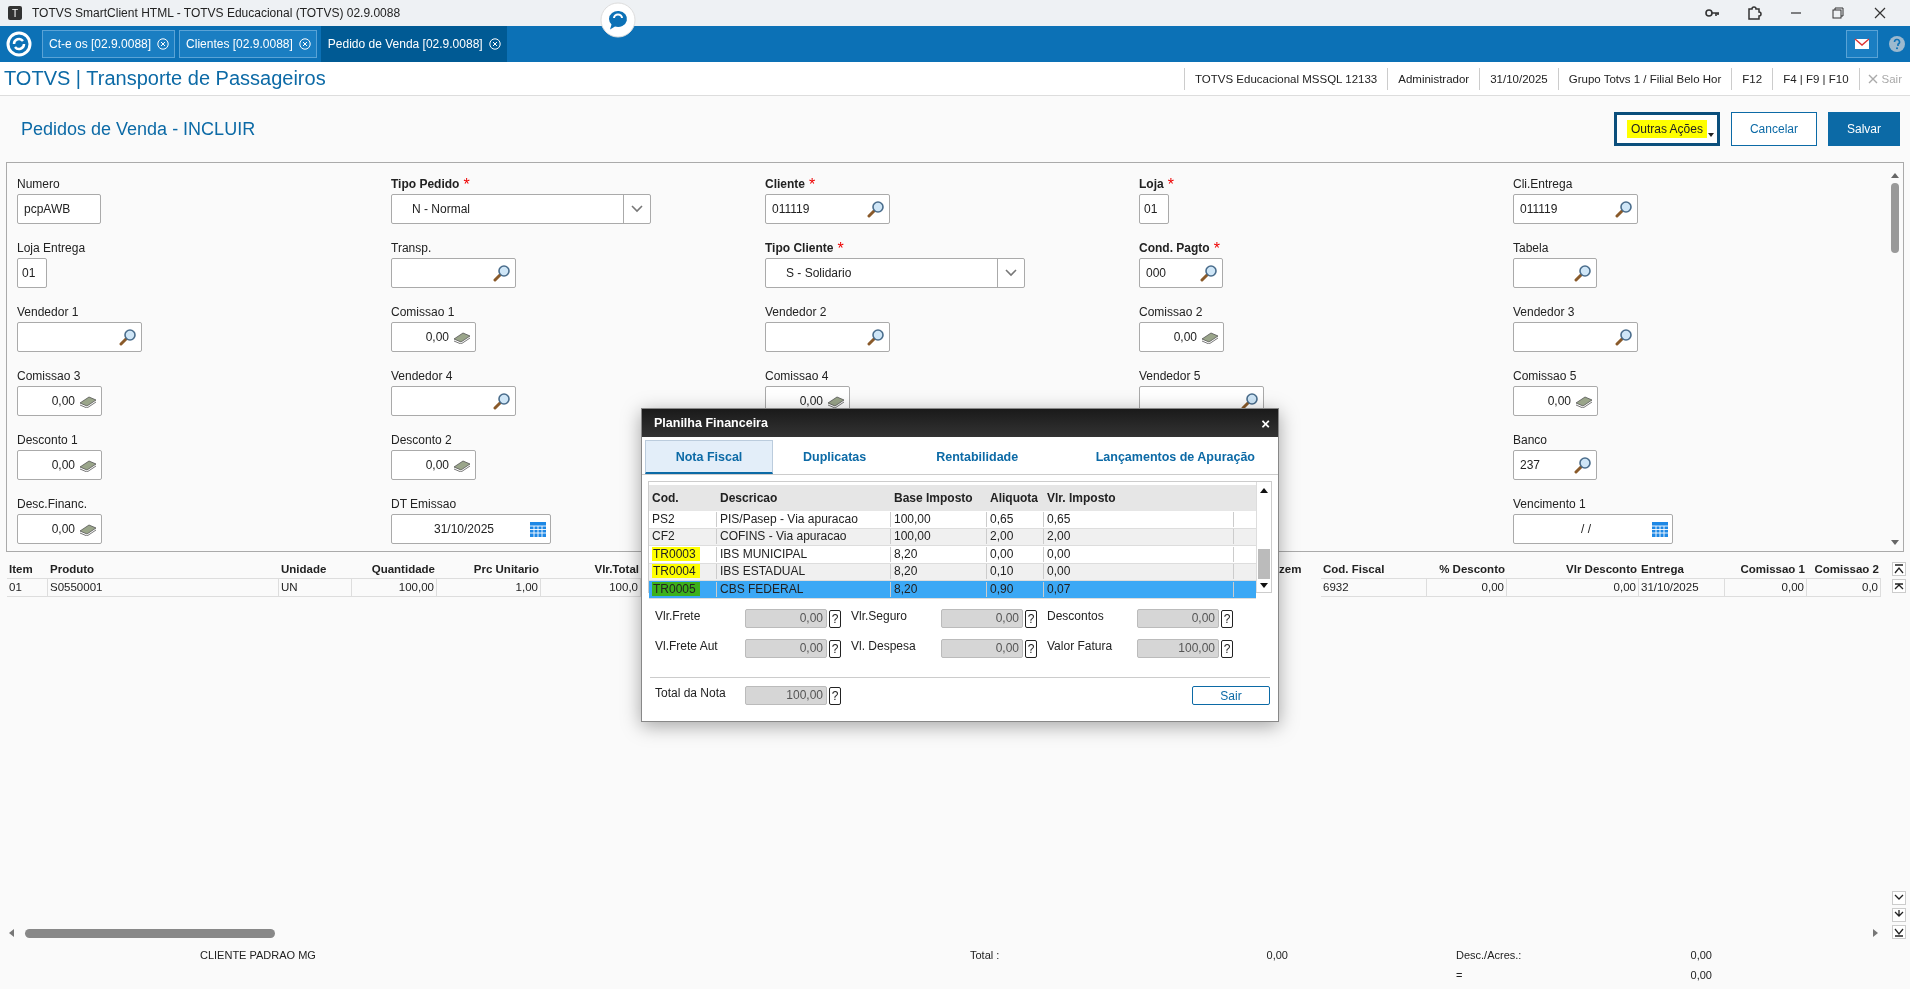  I want to click on select-field: N - Normal, so click(521, 209).